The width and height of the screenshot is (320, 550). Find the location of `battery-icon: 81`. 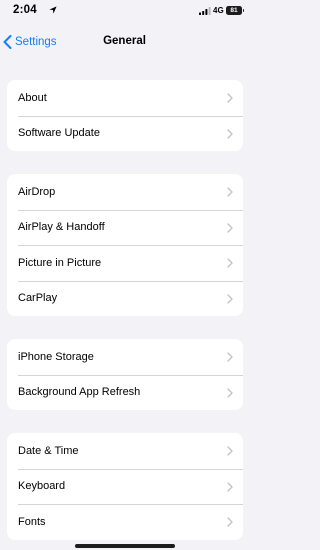

battery-icon: 81 is located at coordinates (235, 10).